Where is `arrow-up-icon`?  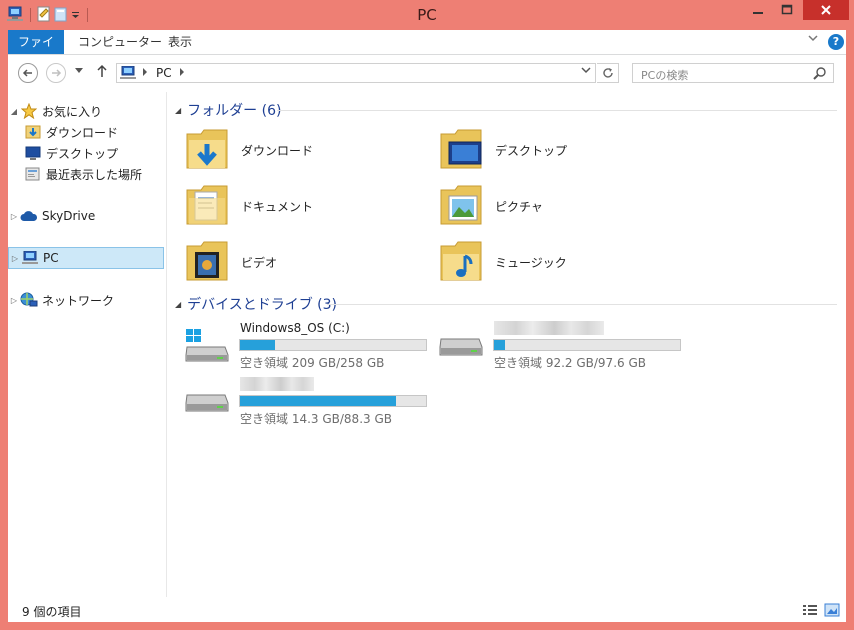
arrow-up-icon is located at coordinates (102, 70).